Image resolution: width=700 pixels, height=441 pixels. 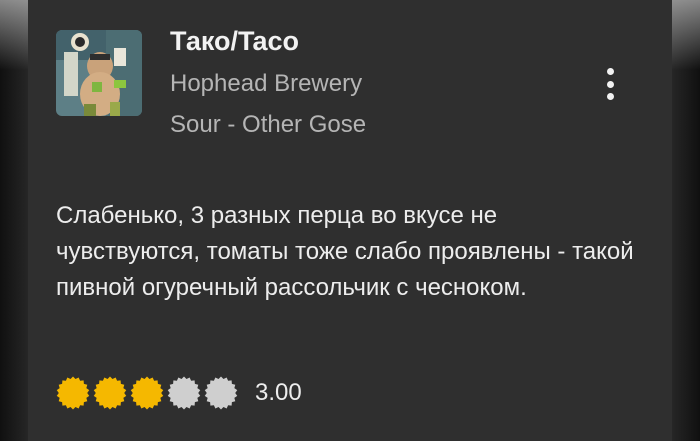 I want to click on rating-caps, so click(x=148, y=393).